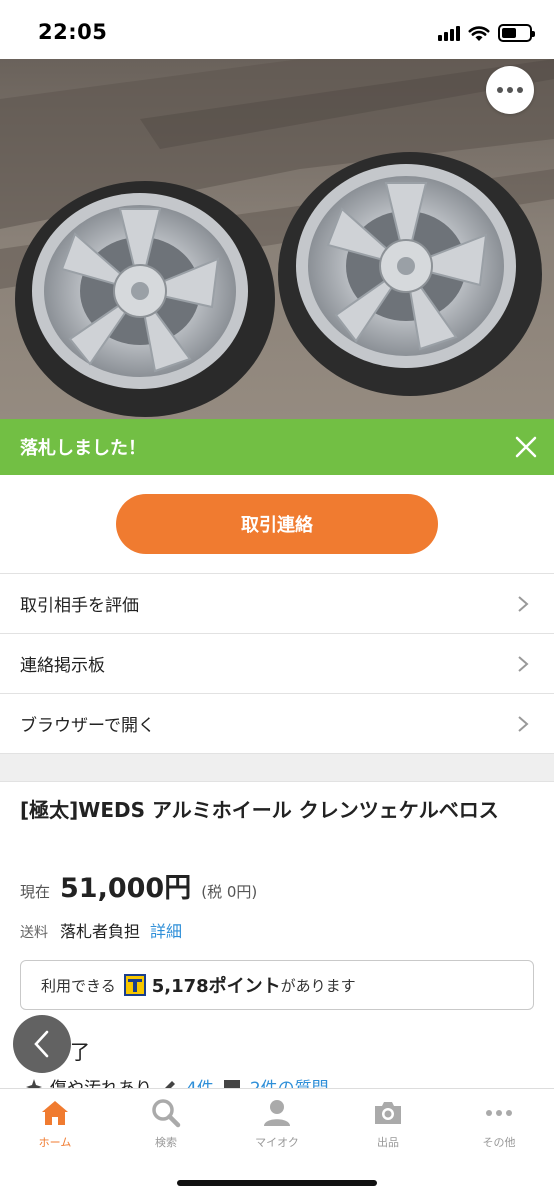 This screenshot has height=1199, width=554. What do you see at coordinates (166, 1142) in the screenshot?
I see `tab-label: 検索` at bounding box center [166, 1142].